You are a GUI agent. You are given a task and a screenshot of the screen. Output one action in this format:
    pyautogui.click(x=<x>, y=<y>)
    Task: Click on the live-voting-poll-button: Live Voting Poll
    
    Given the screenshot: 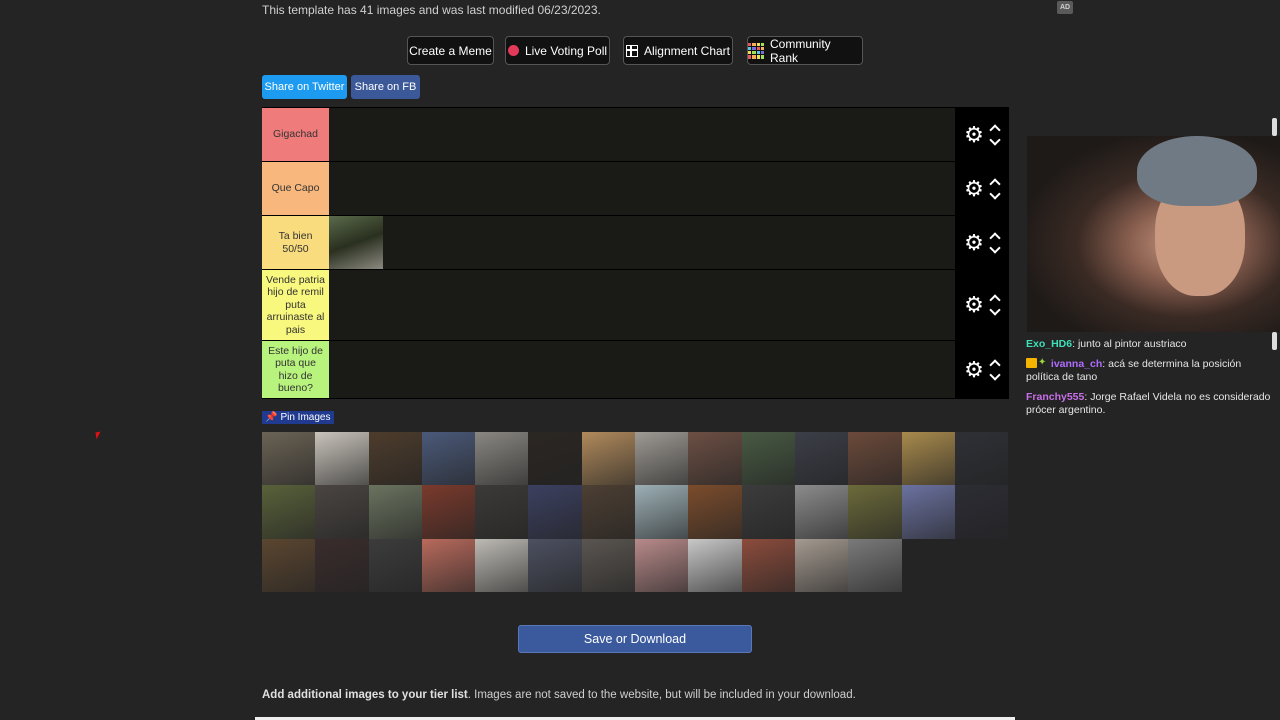 What is the action you would take?
    pyautogui.click(x=557, y=50)
    